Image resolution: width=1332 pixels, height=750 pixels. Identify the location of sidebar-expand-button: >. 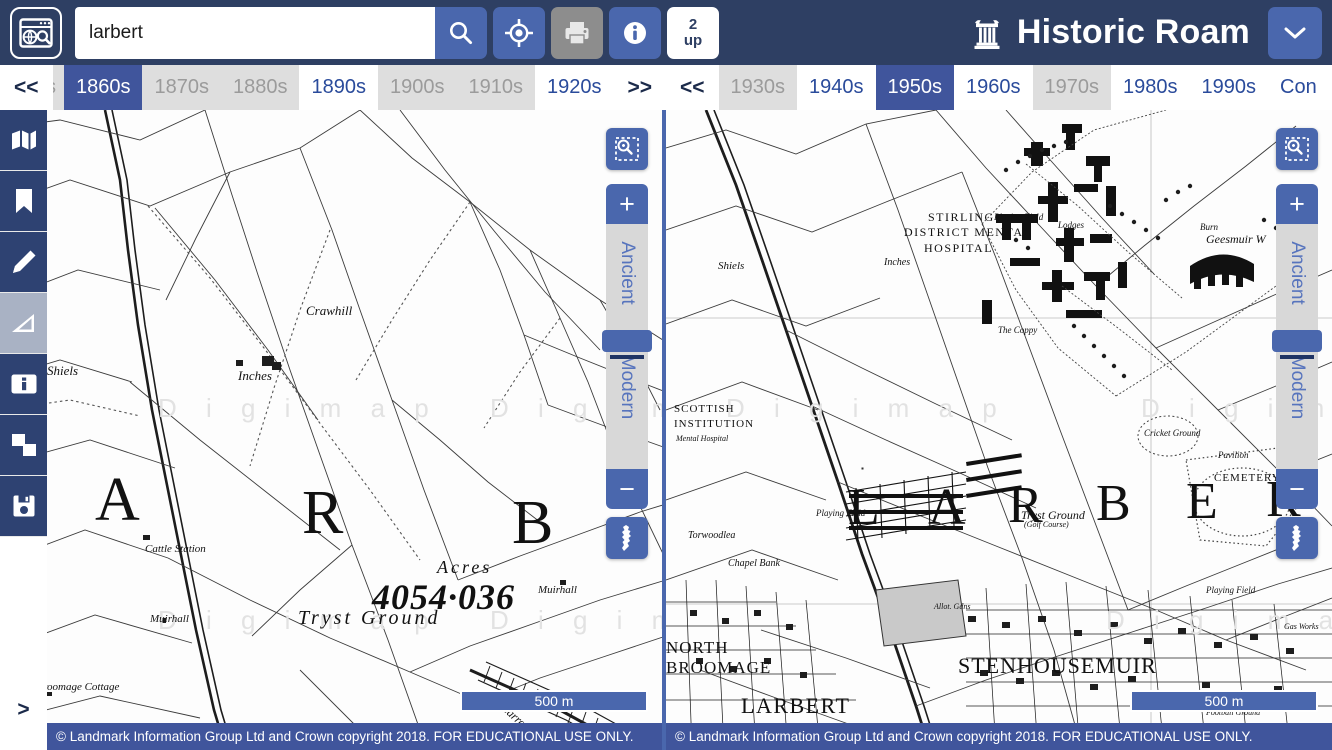
(23, 710).